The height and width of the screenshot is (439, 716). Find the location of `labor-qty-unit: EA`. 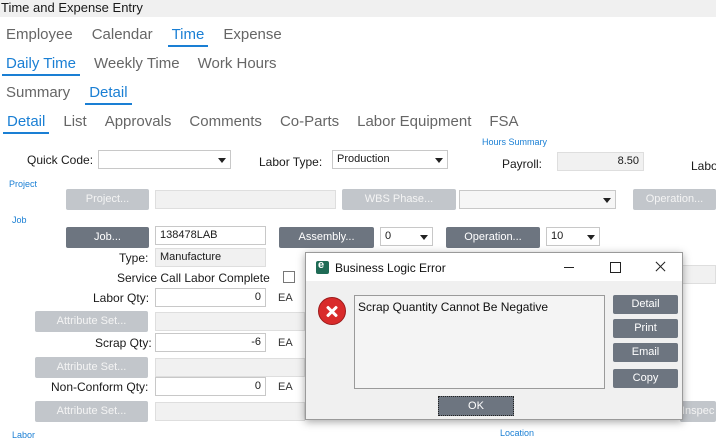

labor-qty-unit: EA is located at coordinates (285, 298).